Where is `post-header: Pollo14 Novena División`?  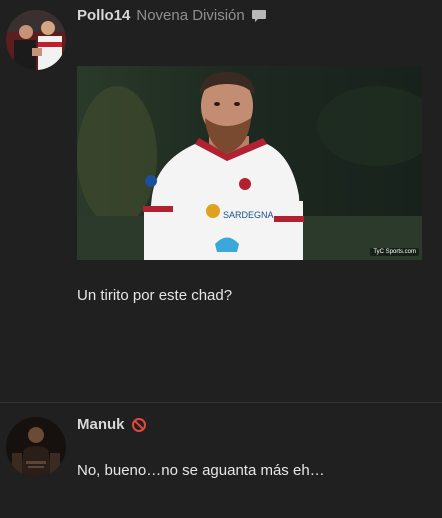
post-header: Pollo14 Novena División is located at coordinates (172, 15).